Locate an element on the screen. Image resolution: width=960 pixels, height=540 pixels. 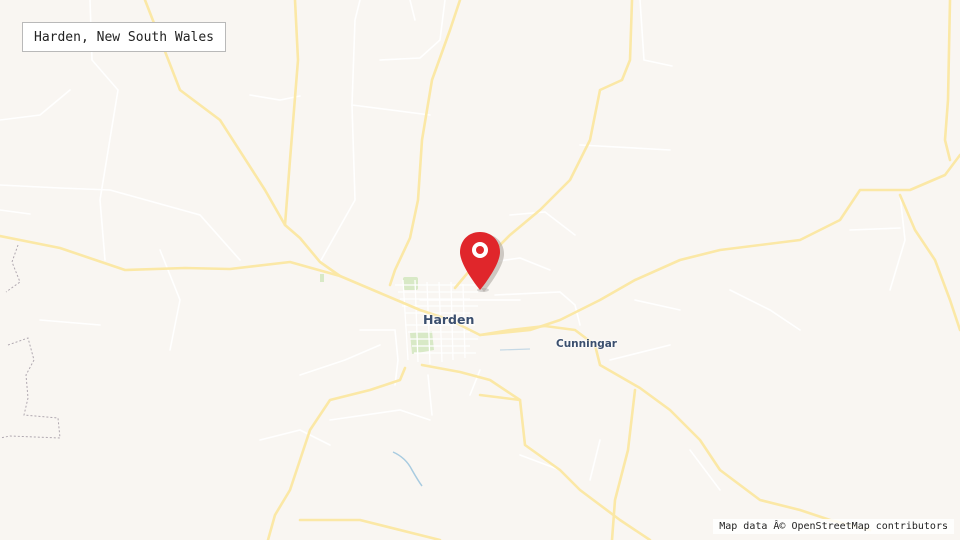
search-query-text: Harden, New South Wales is located at coordinates (124, 37).